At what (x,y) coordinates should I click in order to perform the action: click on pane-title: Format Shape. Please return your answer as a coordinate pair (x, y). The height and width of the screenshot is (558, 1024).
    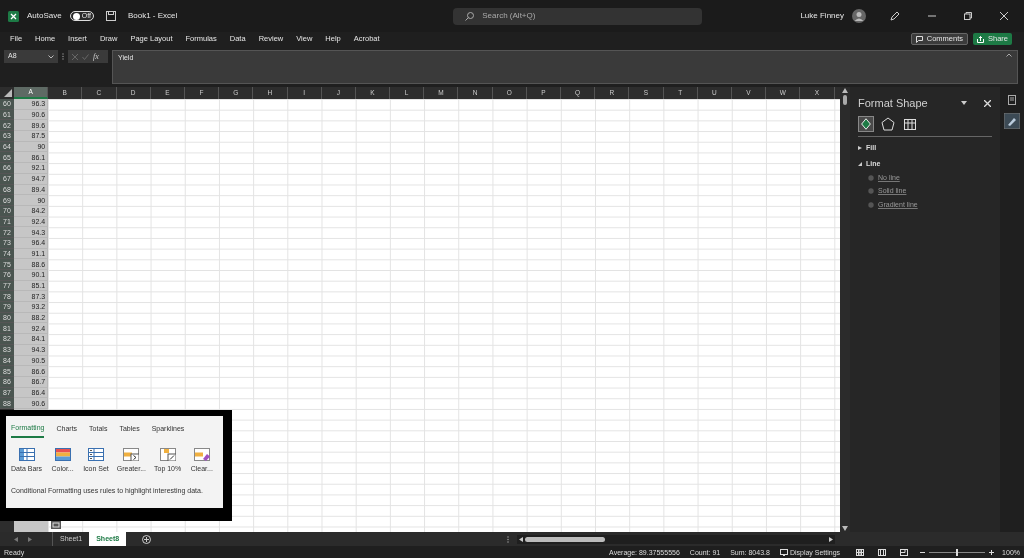
    Looking at the image, I should click on (893, 103).